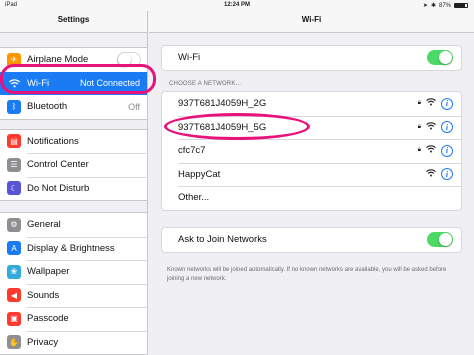  What do you see at coordinates (14, 106) in the screenshot?
I see `bluetooth-icon: ᛒ` at bounding box center [14, 106].